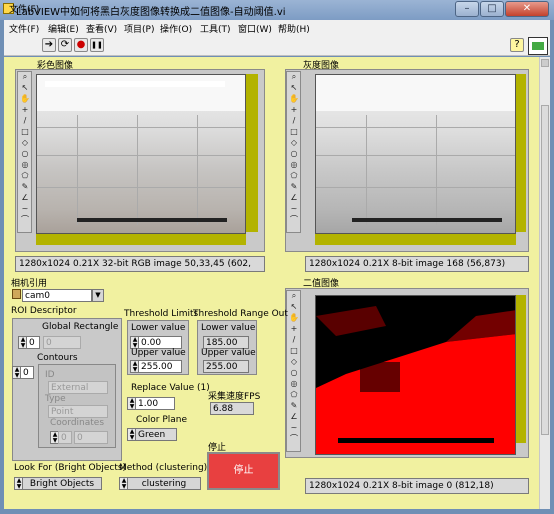 This screenshot has height=514, width=554. I want to click on threshold-range-label: Threshold Range Out, so click(240, 314).